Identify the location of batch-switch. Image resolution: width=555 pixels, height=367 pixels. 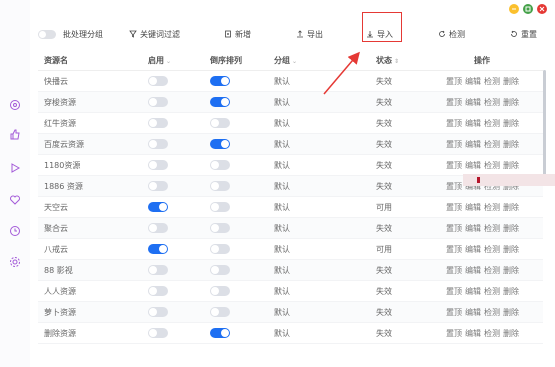
(47, 34).